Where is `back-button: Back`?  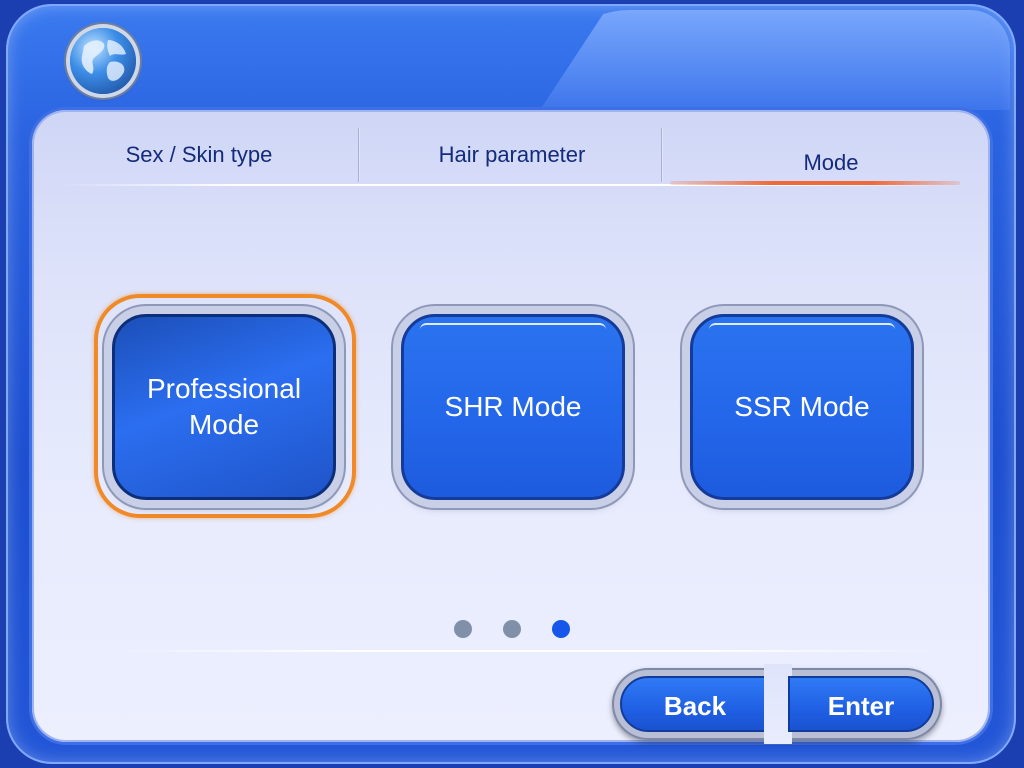
back-button: Back is located at coordinates (695, 704).